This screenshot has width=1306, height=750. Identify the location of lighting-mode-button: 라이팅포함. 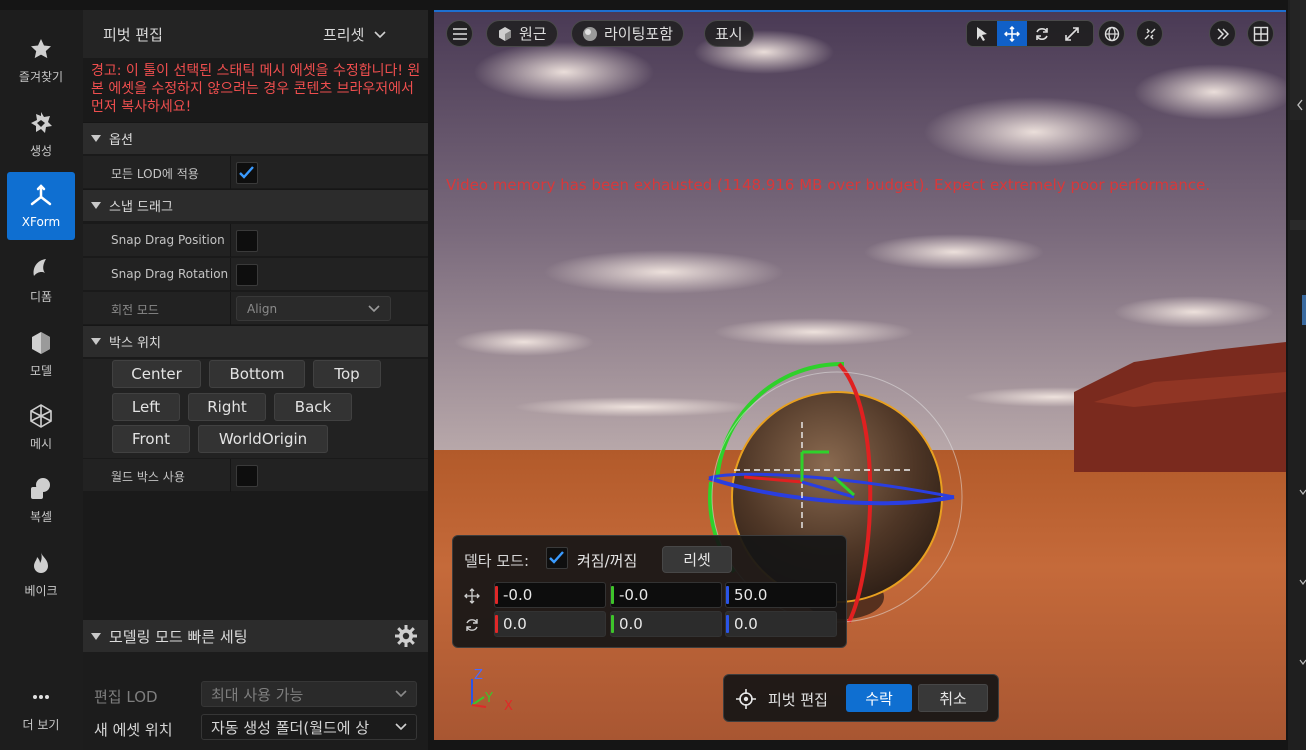
(628, 33).